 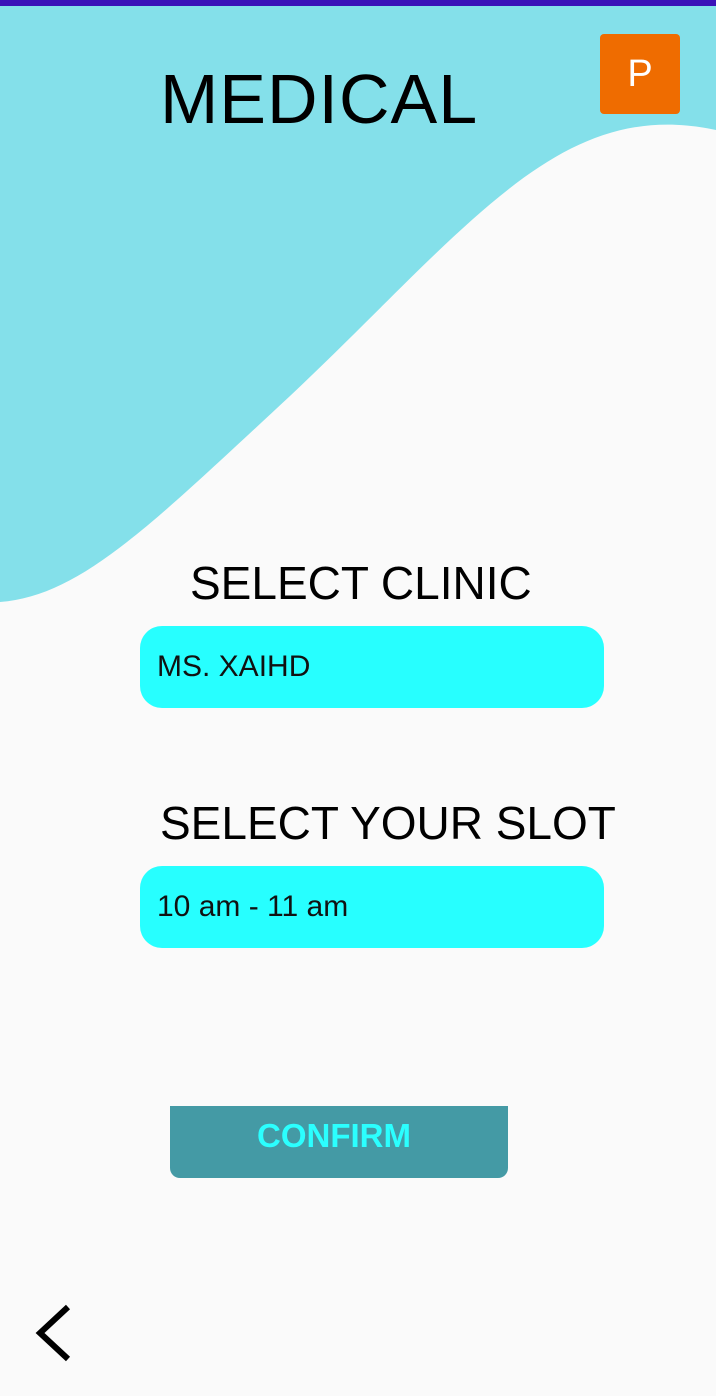 What do you see at coordinates (253, 906) in the screenshot?
I see `slot-selected-value: 10 am - 11 am` at bounding box center [253, 906].